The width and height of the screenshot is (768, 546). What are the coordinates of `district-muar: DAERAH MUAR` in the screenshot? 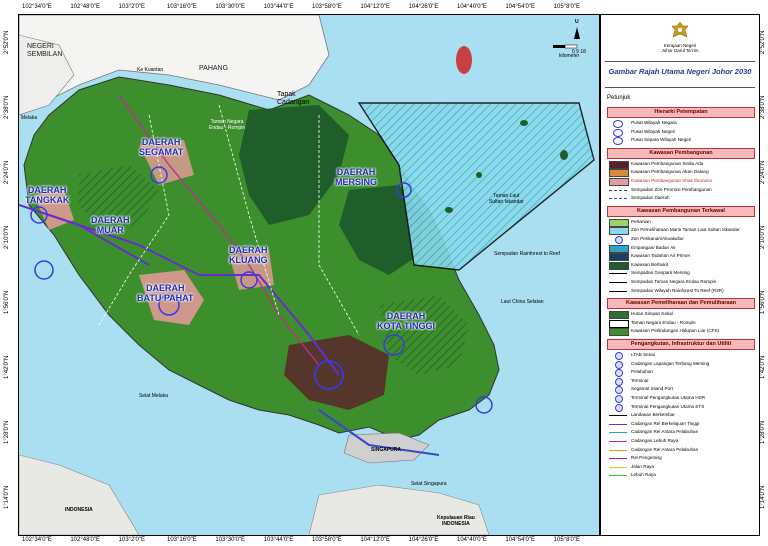 It's located at (110, 225).